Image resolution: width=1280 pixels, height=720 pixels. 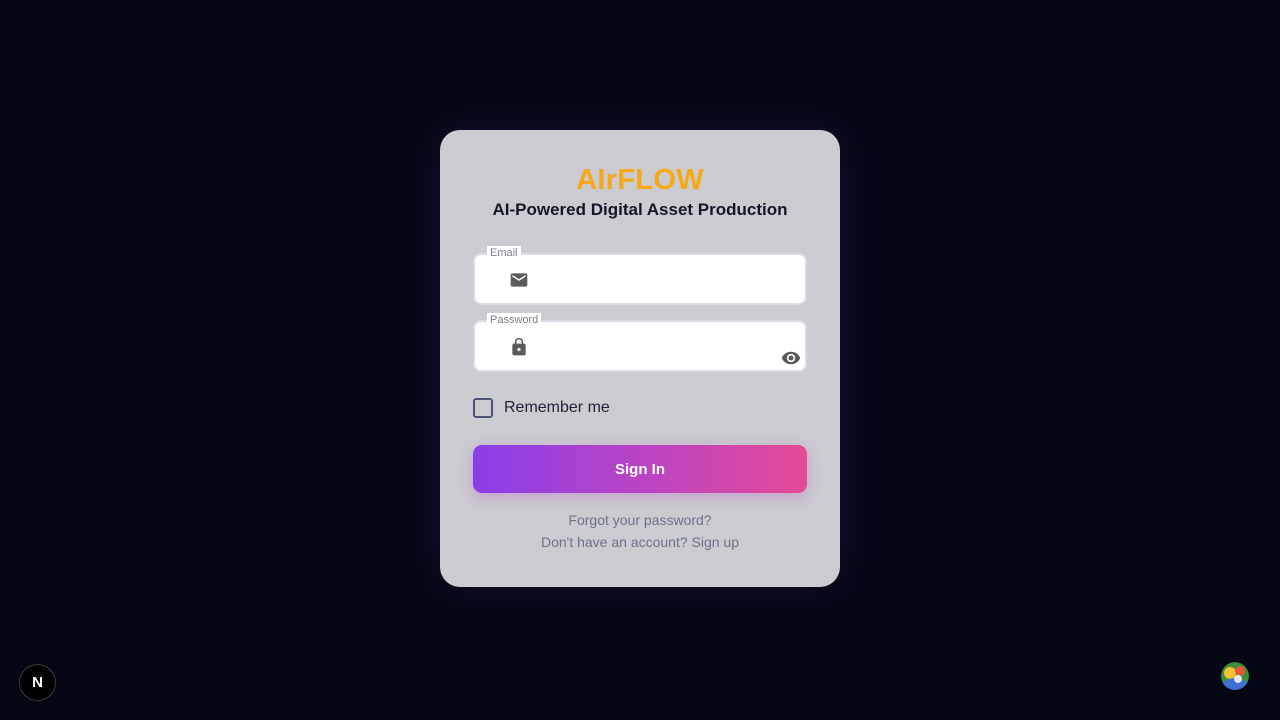 What do you see at coordinates (652, 280) in the screenshot?
I see `email-input` at bounding box center [652, 280].